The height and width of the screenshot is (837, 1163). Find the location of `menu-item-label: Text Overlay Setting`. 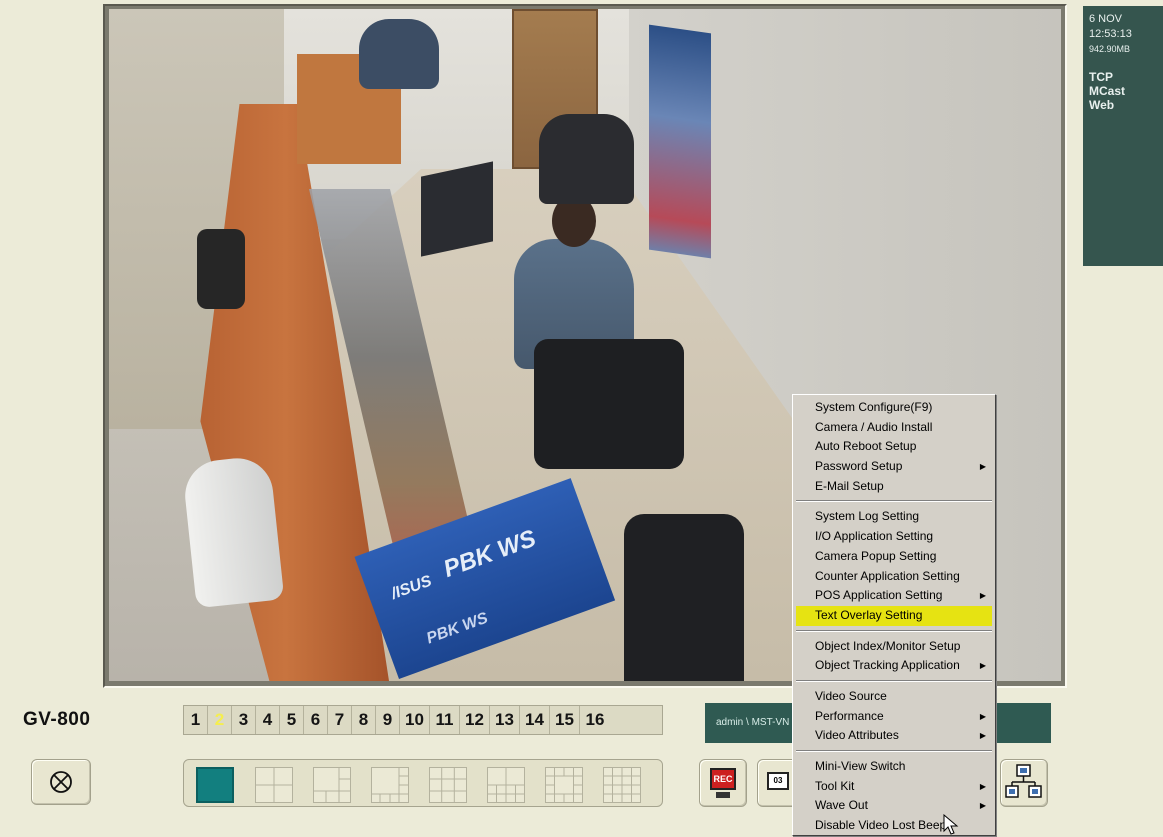

menu-item-label: Text Overlay Setting is located at coordinates (869, 614).